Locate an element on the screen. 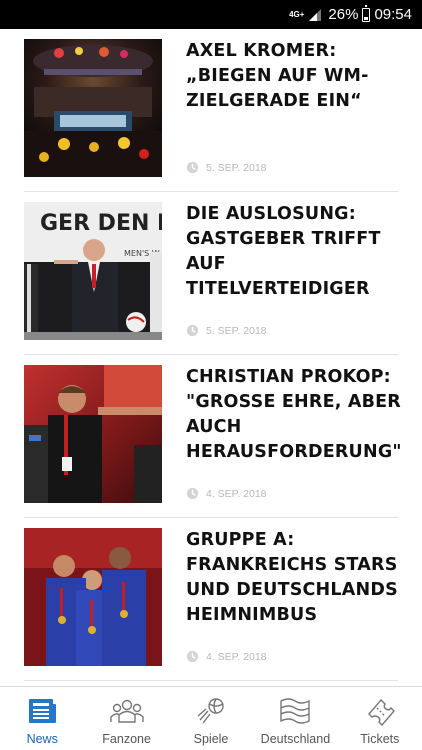 Image resolution: width=422 pixels, height=750 pixels. nav-news: News is located at coordinates (42, 718).